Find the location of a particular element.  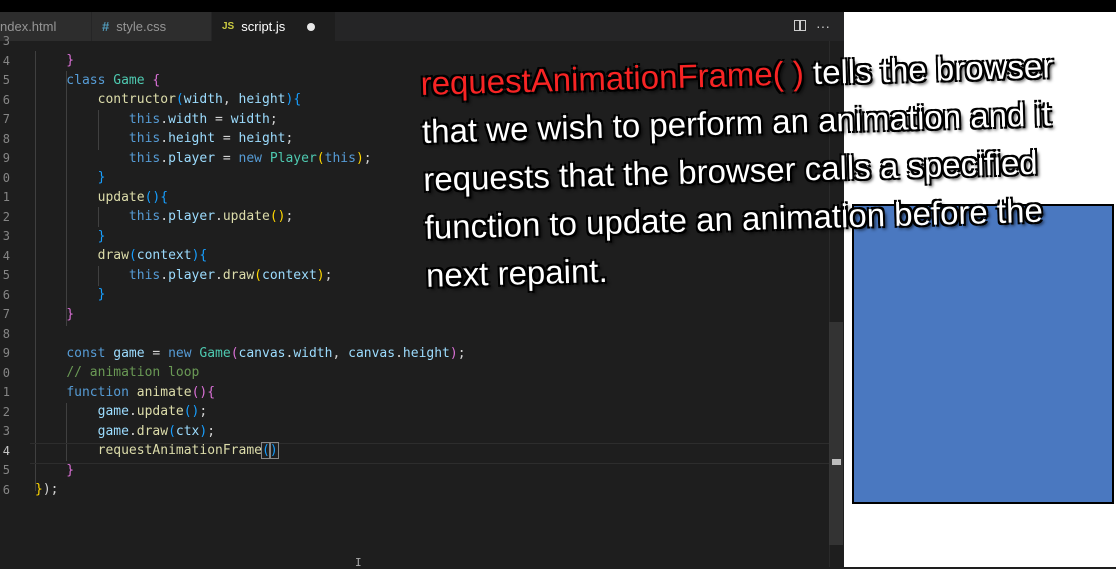

tab-style-css: # style.css is located at coordinates (152, 26).